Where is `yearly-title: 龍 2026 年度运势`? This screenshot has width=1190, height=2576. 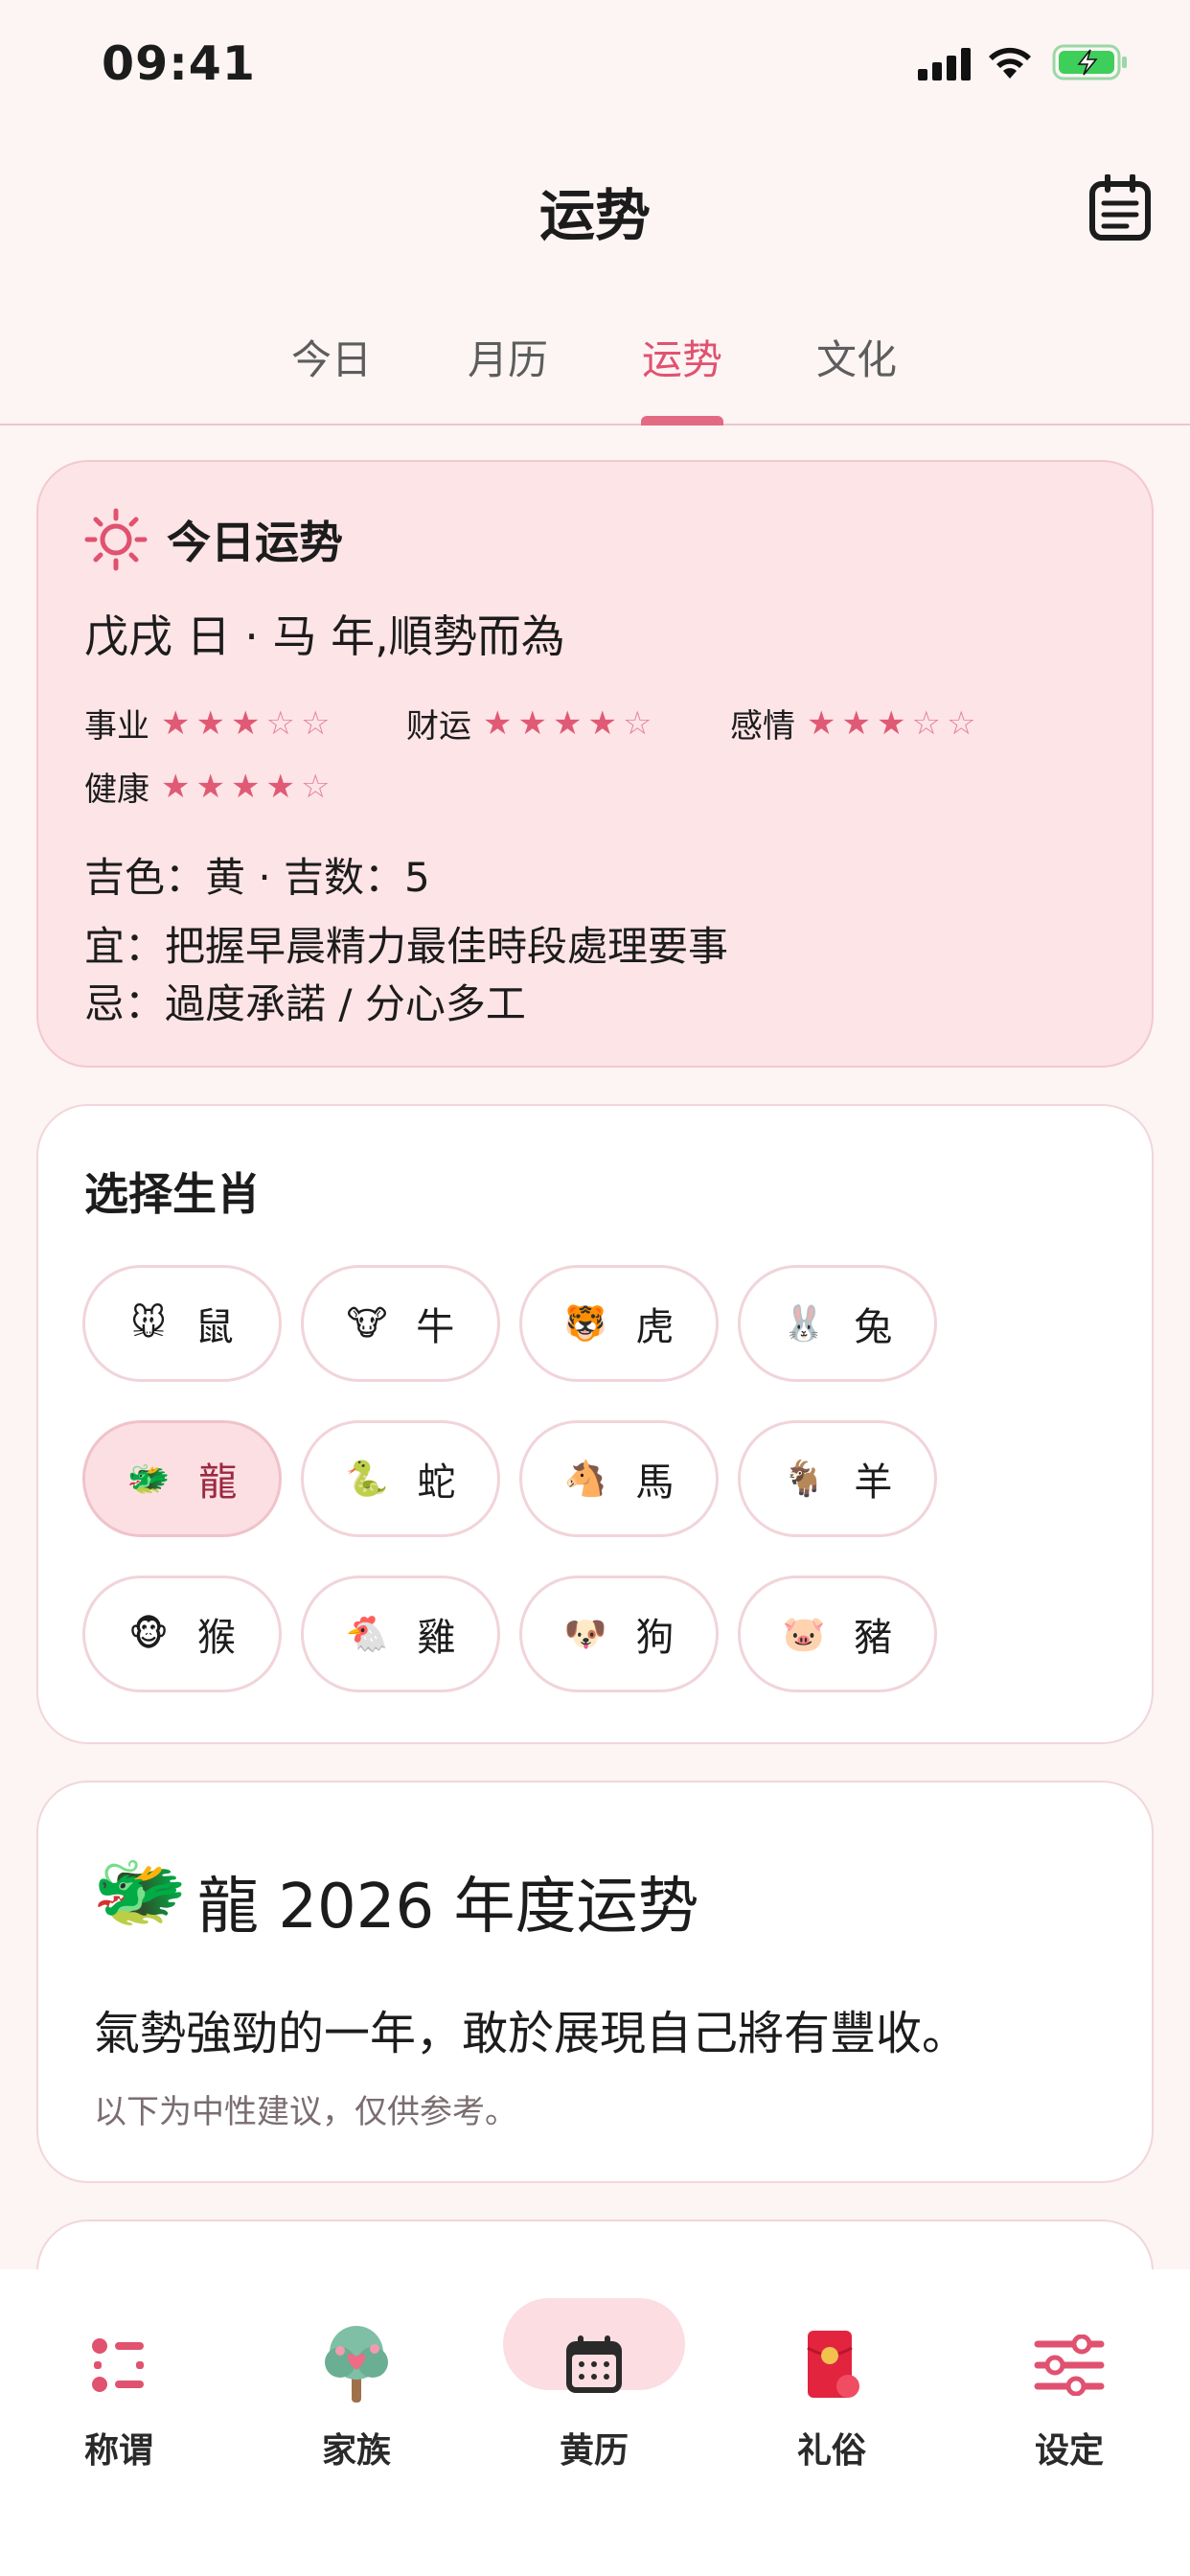
yearly-title: 龍 2026 年度运势 is located at coordinates (448, 1907).